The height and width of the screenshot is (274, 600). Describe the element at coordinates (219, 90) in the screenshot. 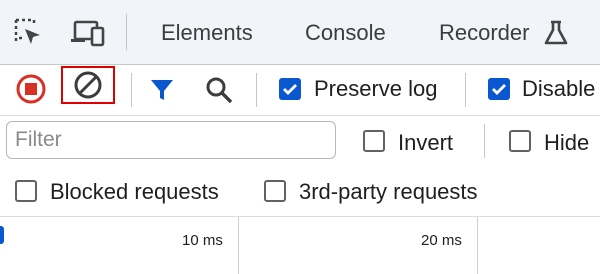

I see `search-icon` at that location.